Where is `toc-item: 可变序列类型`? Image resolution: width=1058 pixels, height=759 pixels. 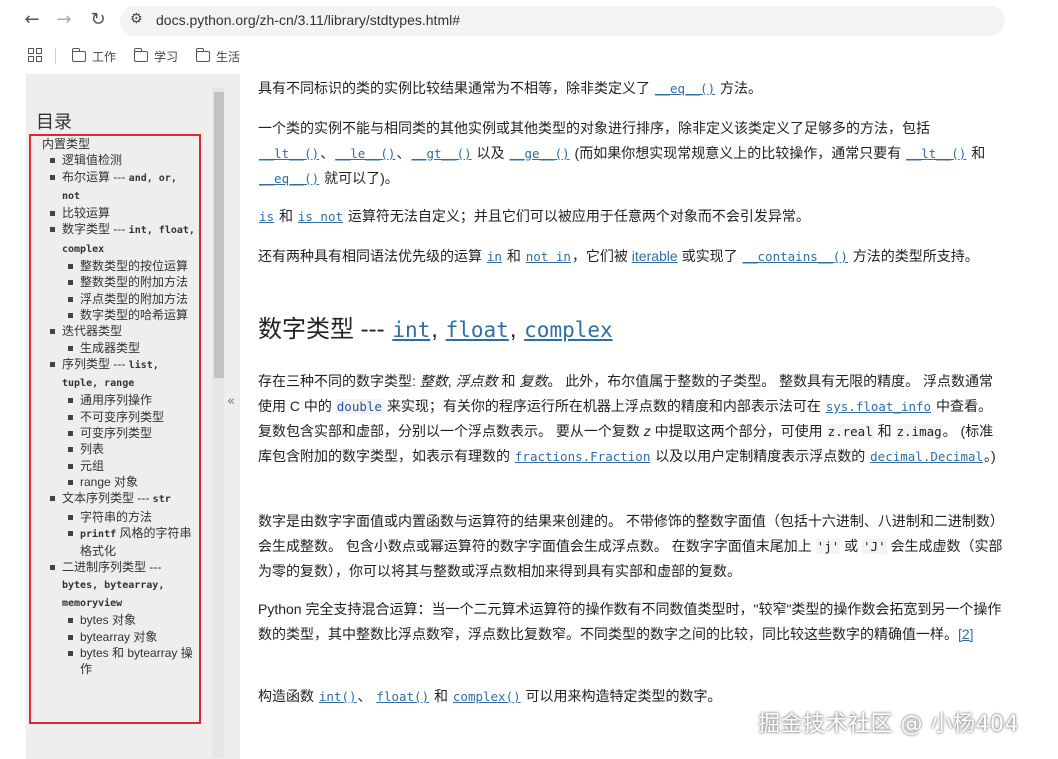 toc-item: 可变序列类型 is located at coordinates (120, 433).